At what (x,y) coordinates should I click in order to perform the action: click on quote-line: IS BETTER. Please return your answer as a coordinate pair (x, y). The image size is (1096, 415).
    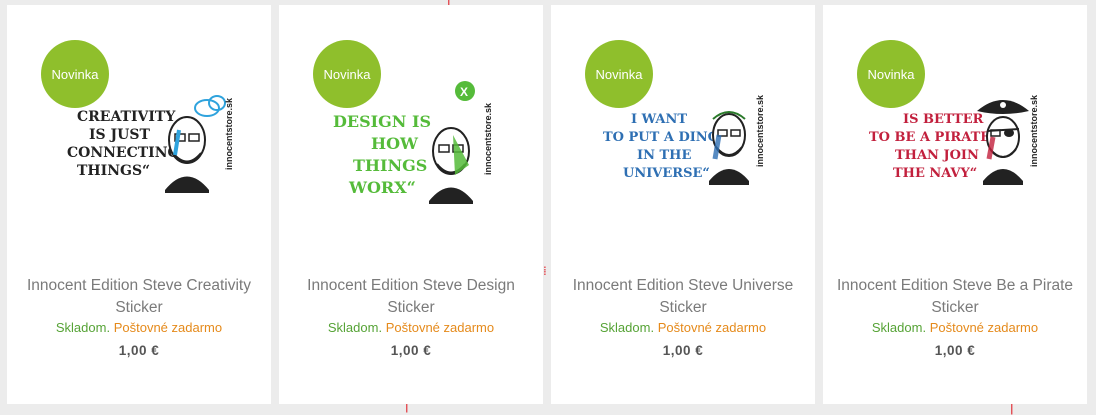
    Looking at the image, I should click on (943, 119).